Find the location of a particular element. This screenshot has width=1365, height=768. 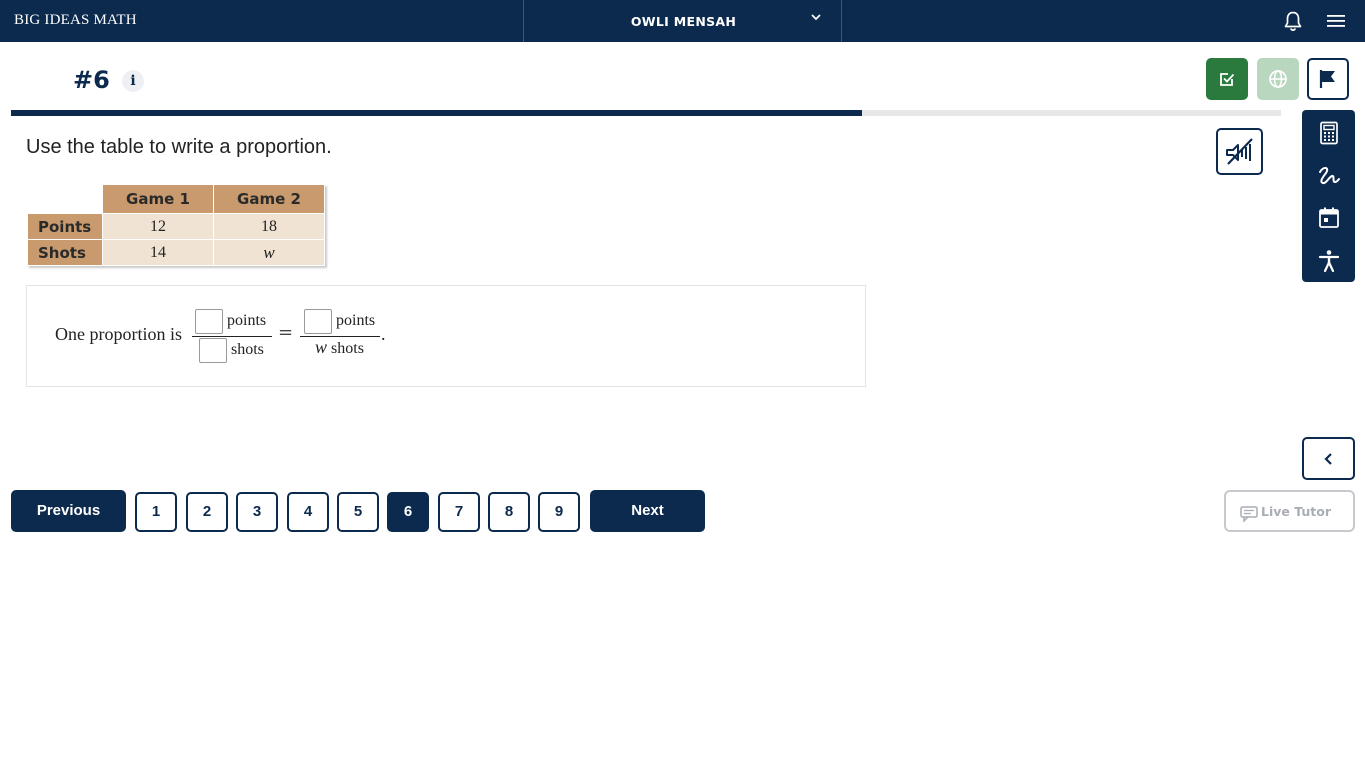

page-button-2: 2 is located at coordinates (207, 512).